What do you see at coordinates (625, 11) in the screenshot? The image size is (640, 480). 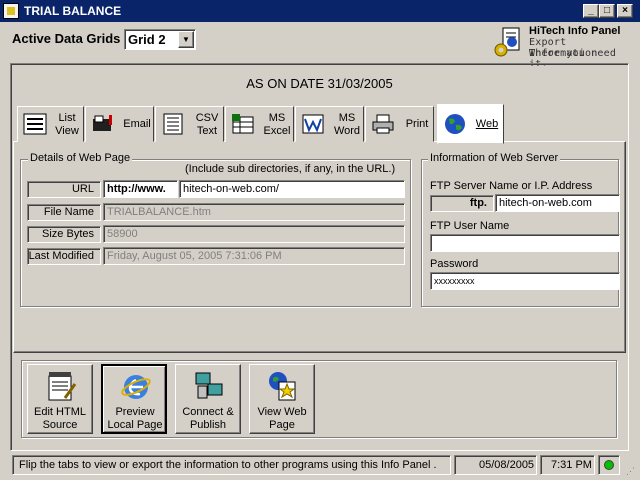 I see `close-button: ×` at bounding box center [625, 11].